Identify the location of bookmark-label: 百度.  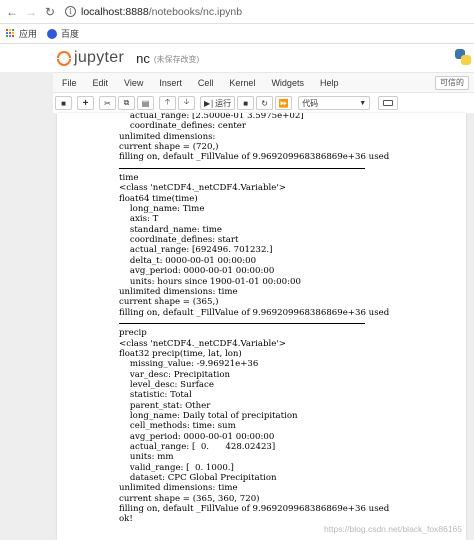
(70, 34).